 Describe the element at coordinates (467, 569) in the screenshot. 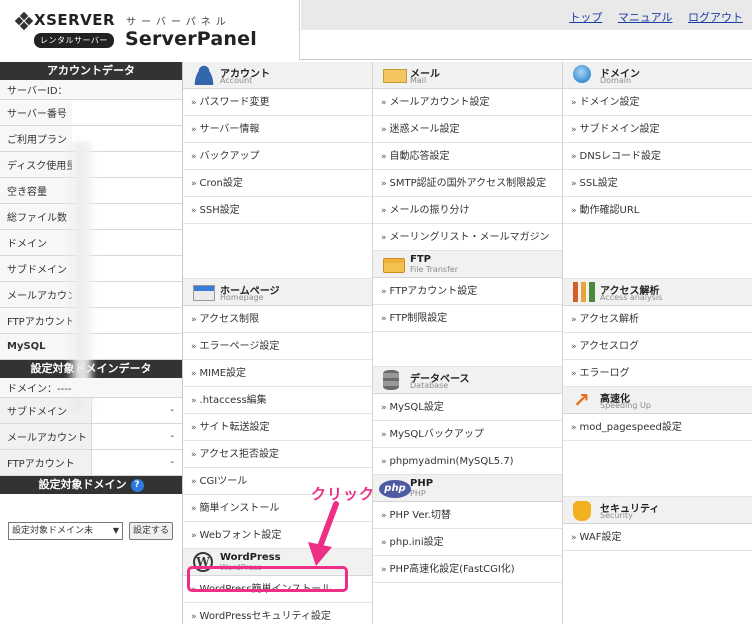

I see `menu-php-fastcgi: PHP高速化設定(FastCGI化)` at that location.